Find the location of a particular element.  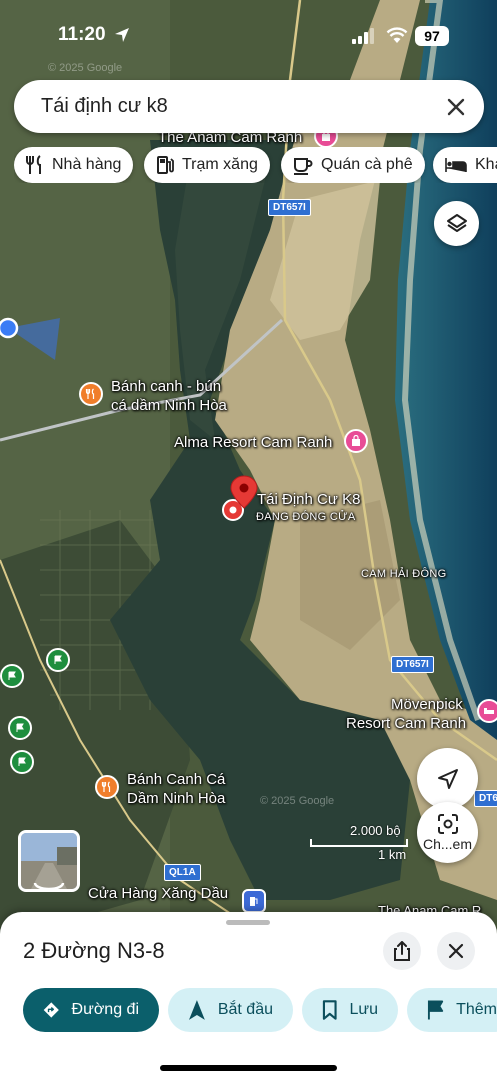

map-label-line: Resort Cam Ranh is located at coordinates (406, 723).